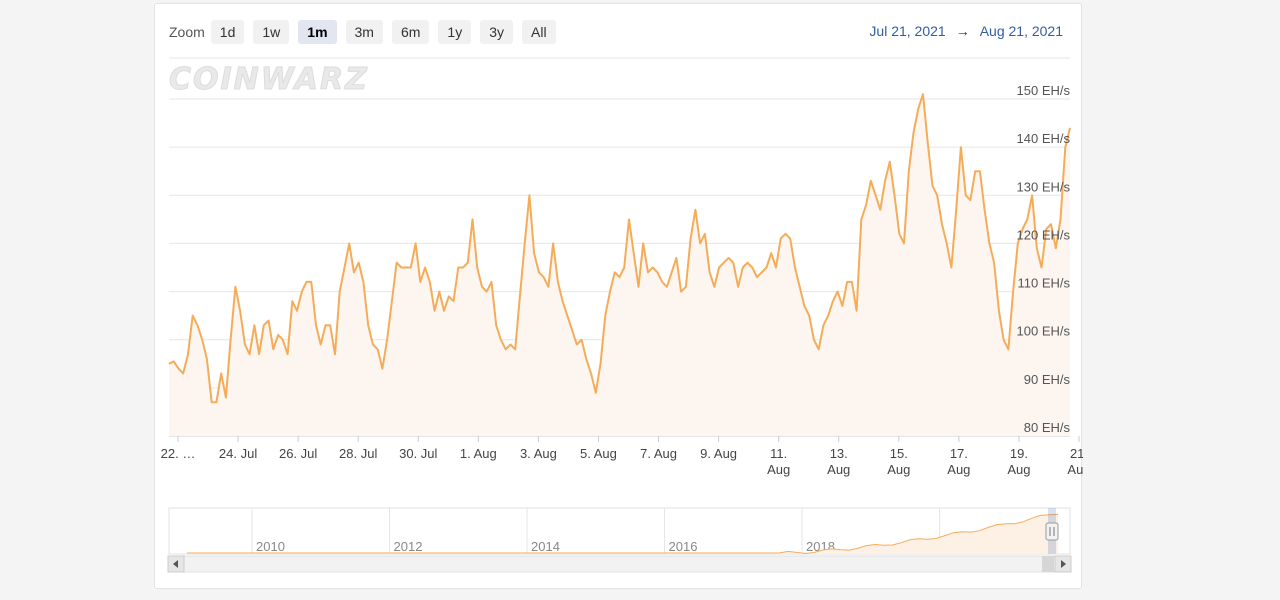 This screenshot has width=1280, height=600. I want to click on navigator-layer: 201020122014201620182020, so click(619, 540).